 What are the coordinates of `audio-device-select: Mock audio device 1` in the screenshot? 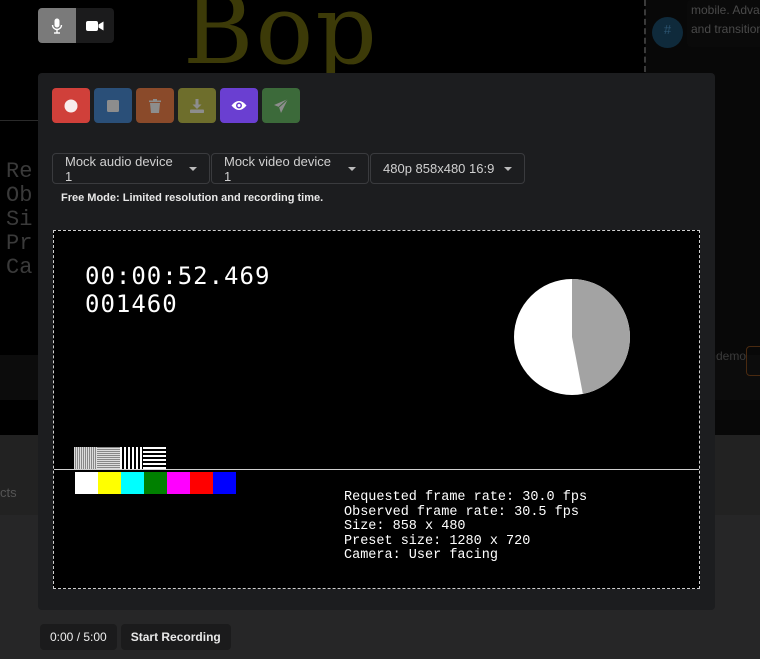 It's located at (131, 168).